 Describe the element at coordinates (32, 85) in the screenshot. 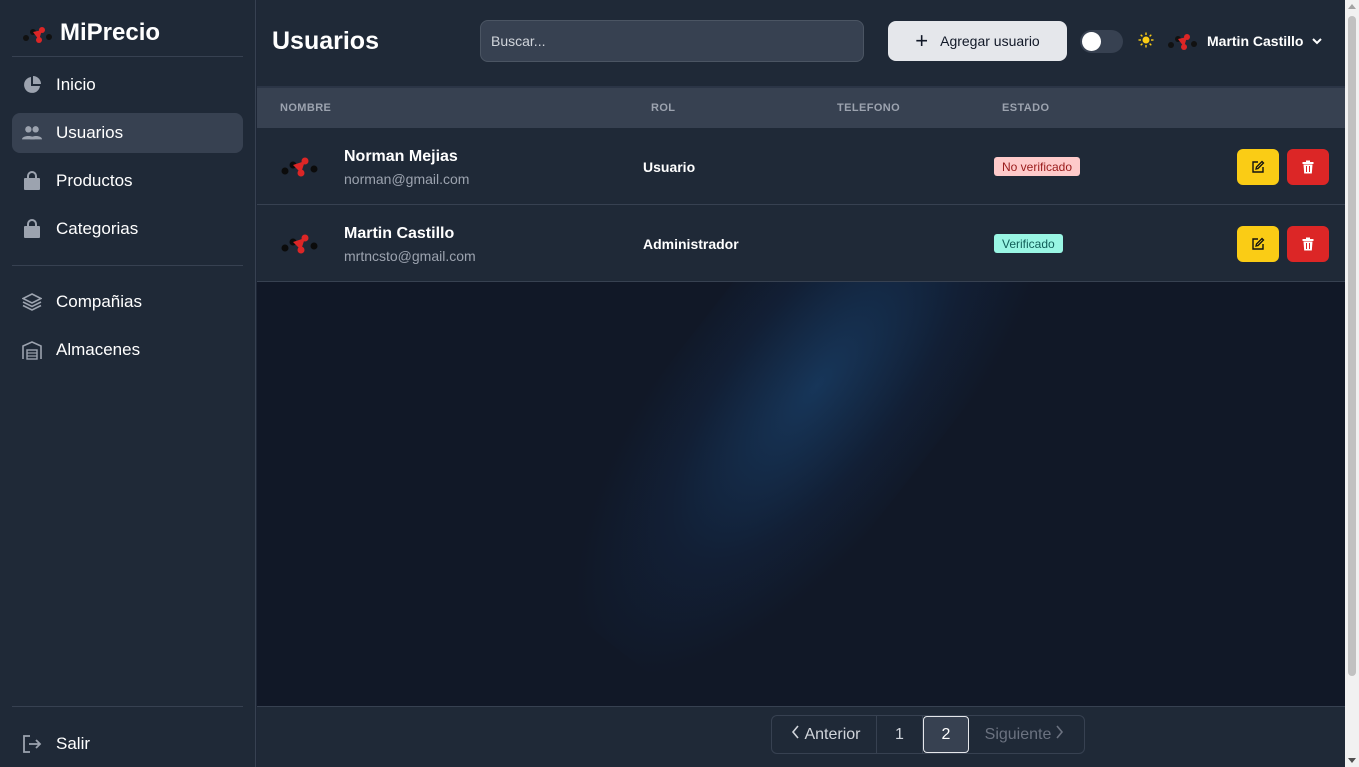

I see `pie-chart-icon` at that location.